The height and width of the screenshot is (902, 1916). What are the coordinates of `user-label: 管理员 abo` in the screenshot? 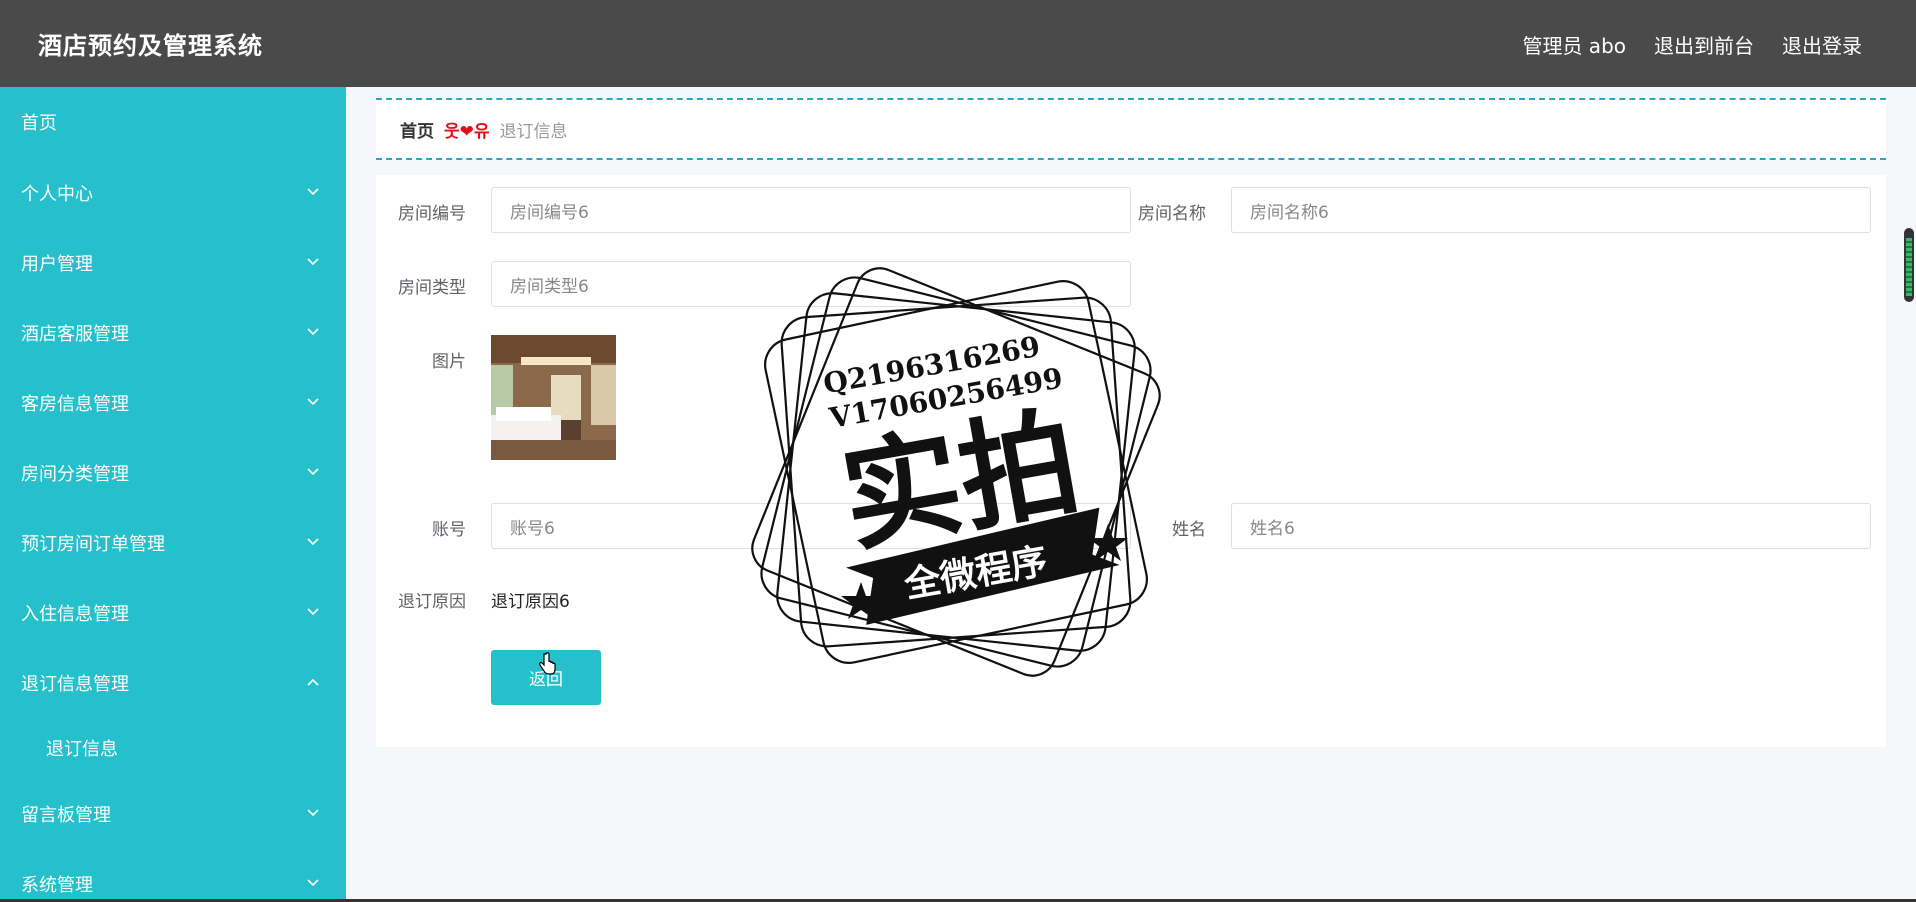 It's located at (1574, 44).